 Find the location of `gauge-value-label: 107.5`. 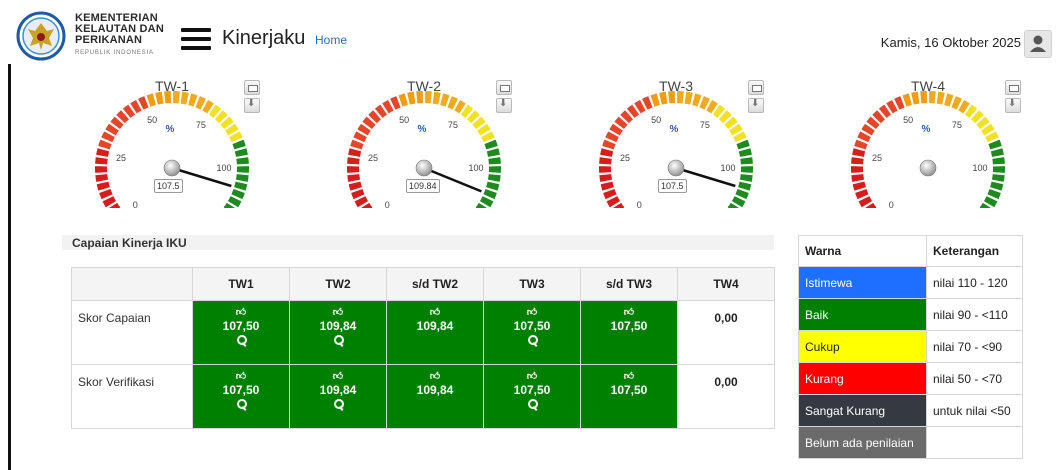

gauge-value-label: 107.5 is located at coordinates (168, 186).